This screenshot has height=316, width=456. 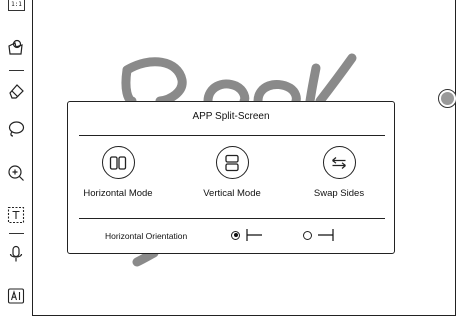 I want to click on left-toolbar: 1:1, so click(x=16, y=158).